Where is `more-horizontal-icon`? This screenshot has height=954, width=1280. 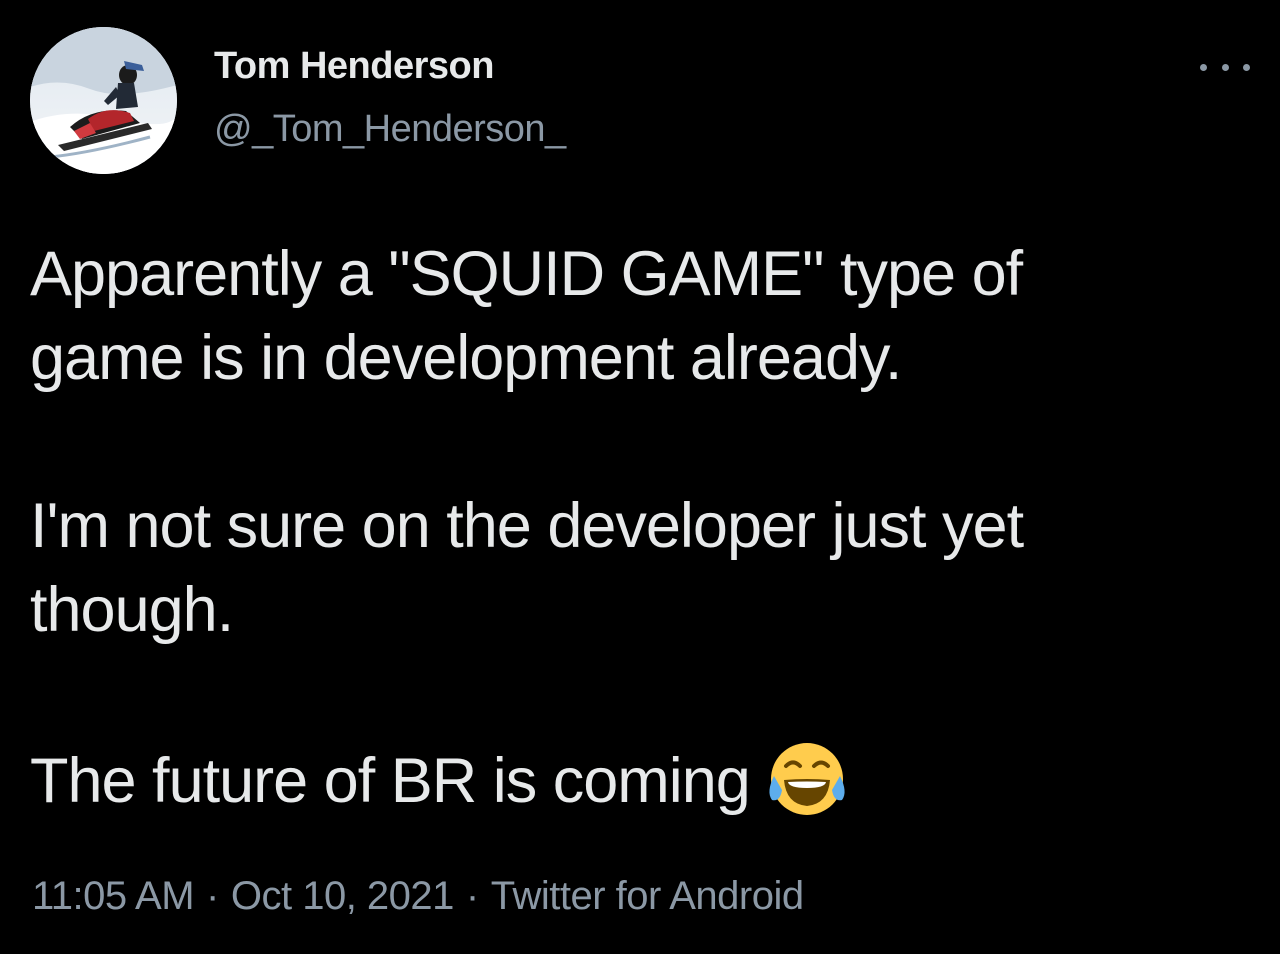 more-horizontal-icon is located at coordinates (1203, 67).